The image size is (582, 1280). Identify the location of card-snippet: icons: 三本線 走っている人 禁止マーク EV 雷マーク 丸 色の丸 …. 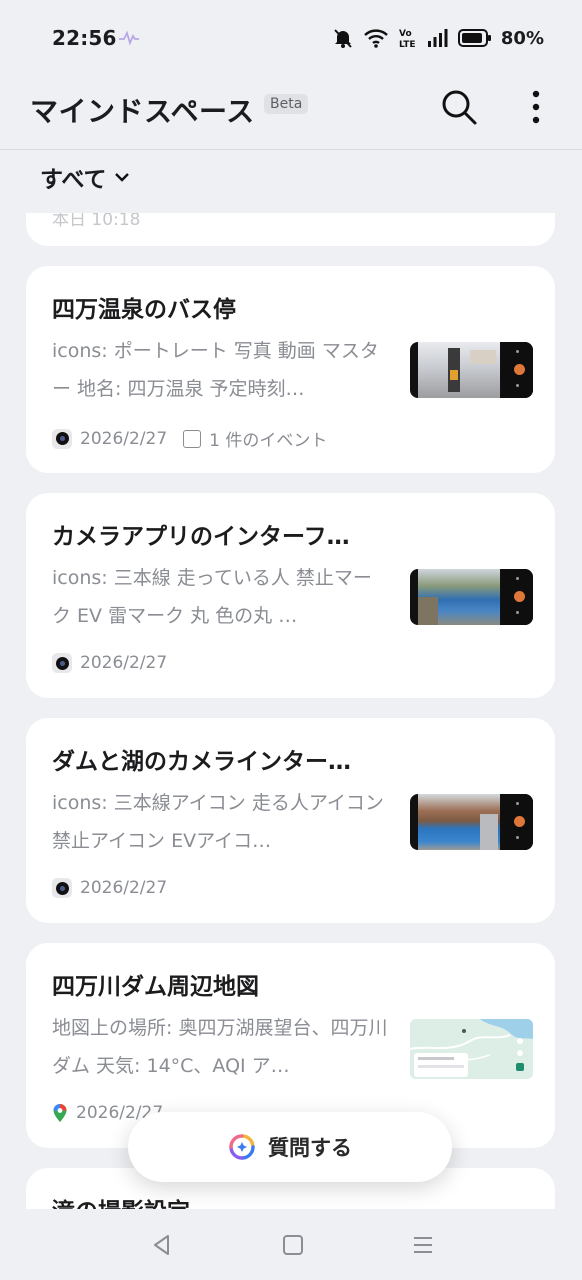
(212, 597).